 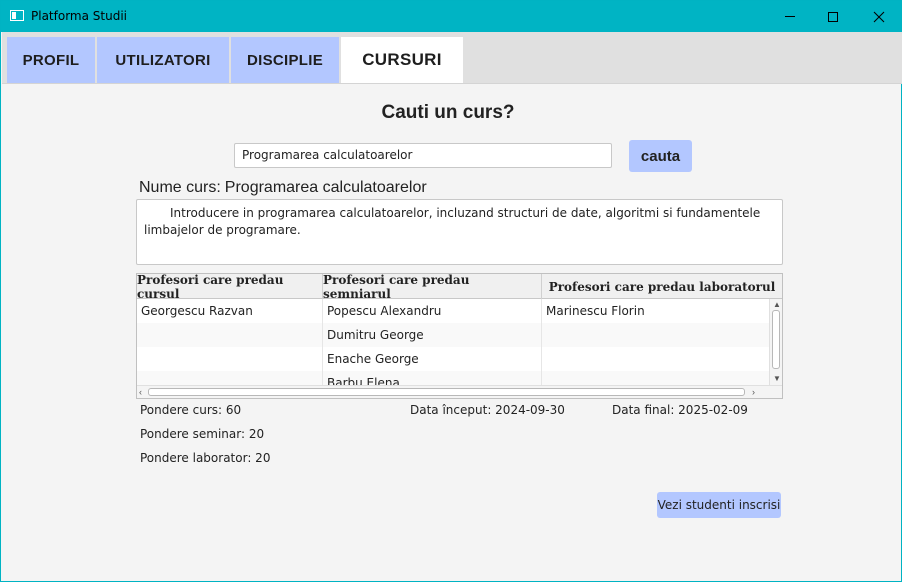 I want to click on view-enrolled-students-button: Vezi studenti inscrisi, so click(x=719, y=505).